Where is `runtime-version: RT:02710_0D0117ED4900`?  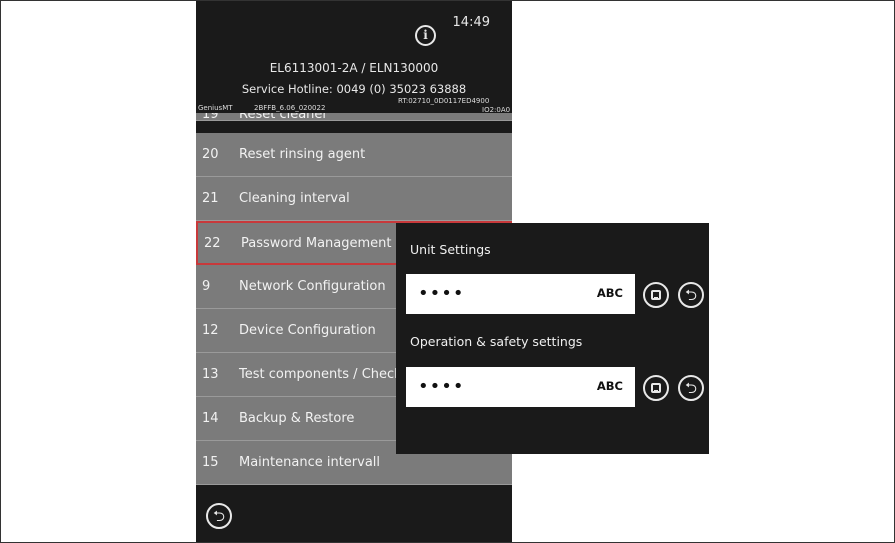 runtime-version: RT:02710_0D0117ED4900 is located at coordinates (444, 101).